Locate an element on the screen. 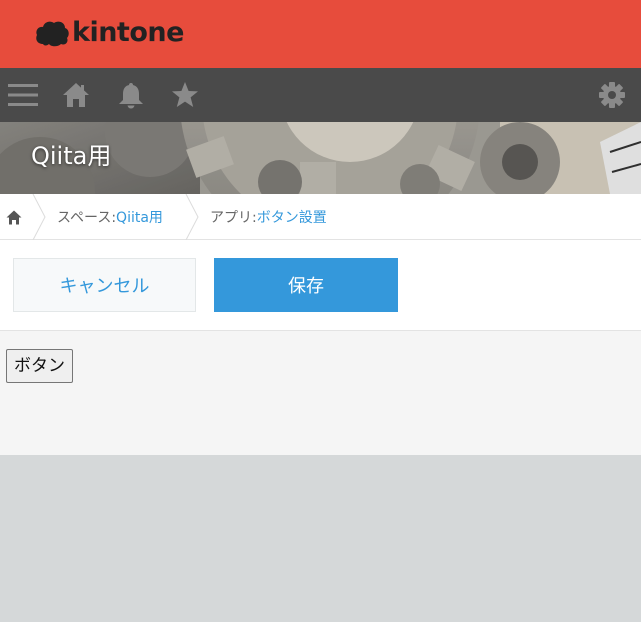  breadcrumb-space: スペース: Qiita用 is located at coordinates (110, 217).